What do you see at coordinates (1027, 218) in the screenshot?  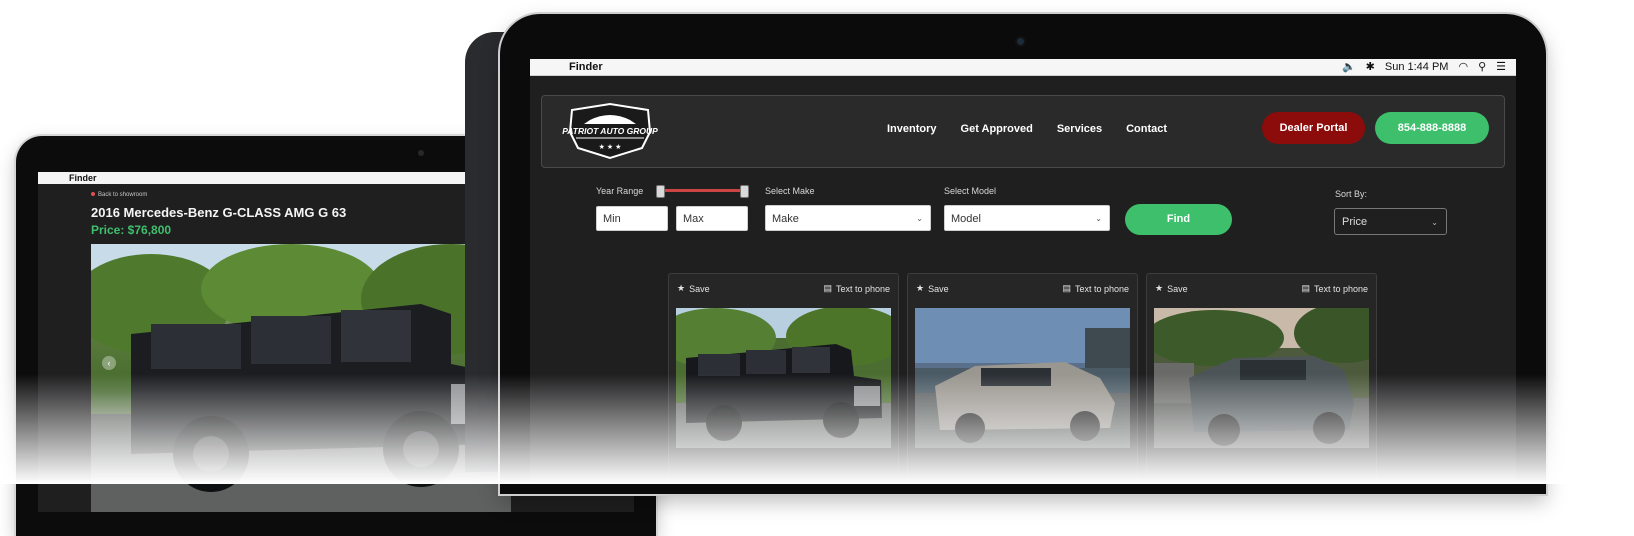 I see `model-select: Model ⌄` at bounding box center [1027, 218].